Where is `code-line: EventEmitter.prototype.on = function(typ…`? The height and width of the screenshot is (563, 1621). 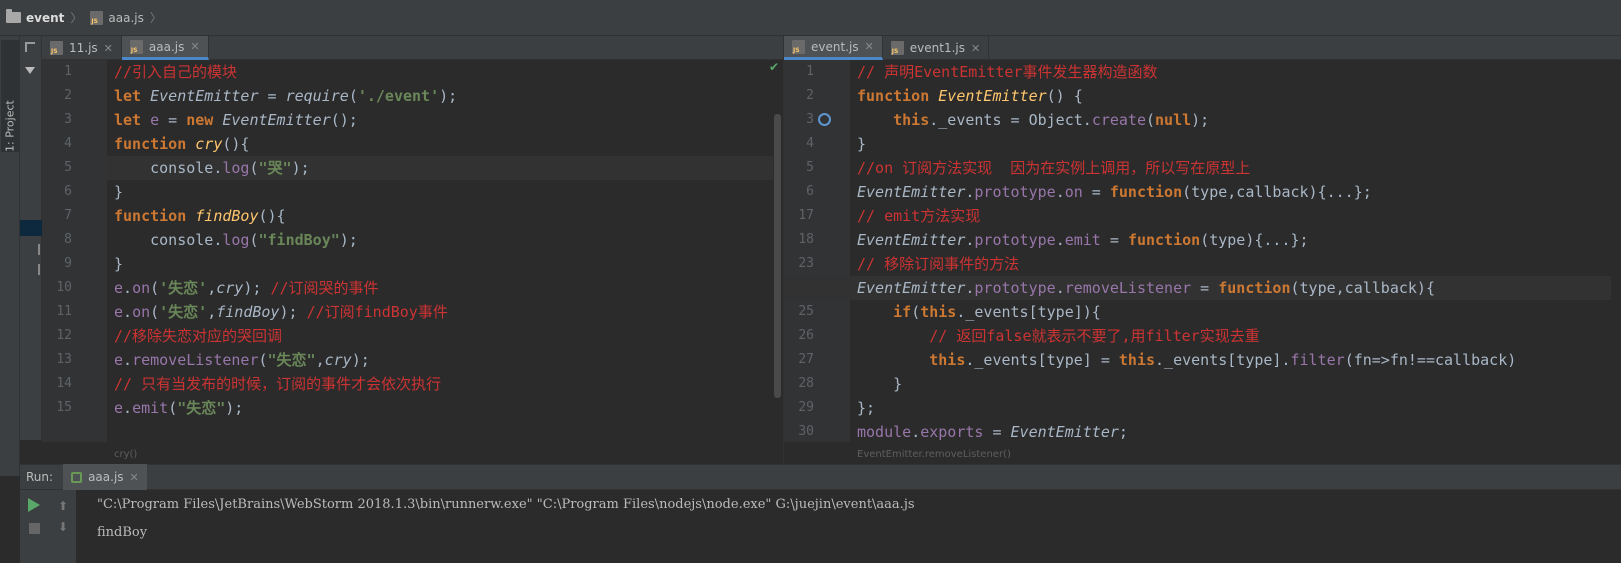 code-line: EventEmitter.prototype.on = function(typ… is located at coordinates (1114, 192).